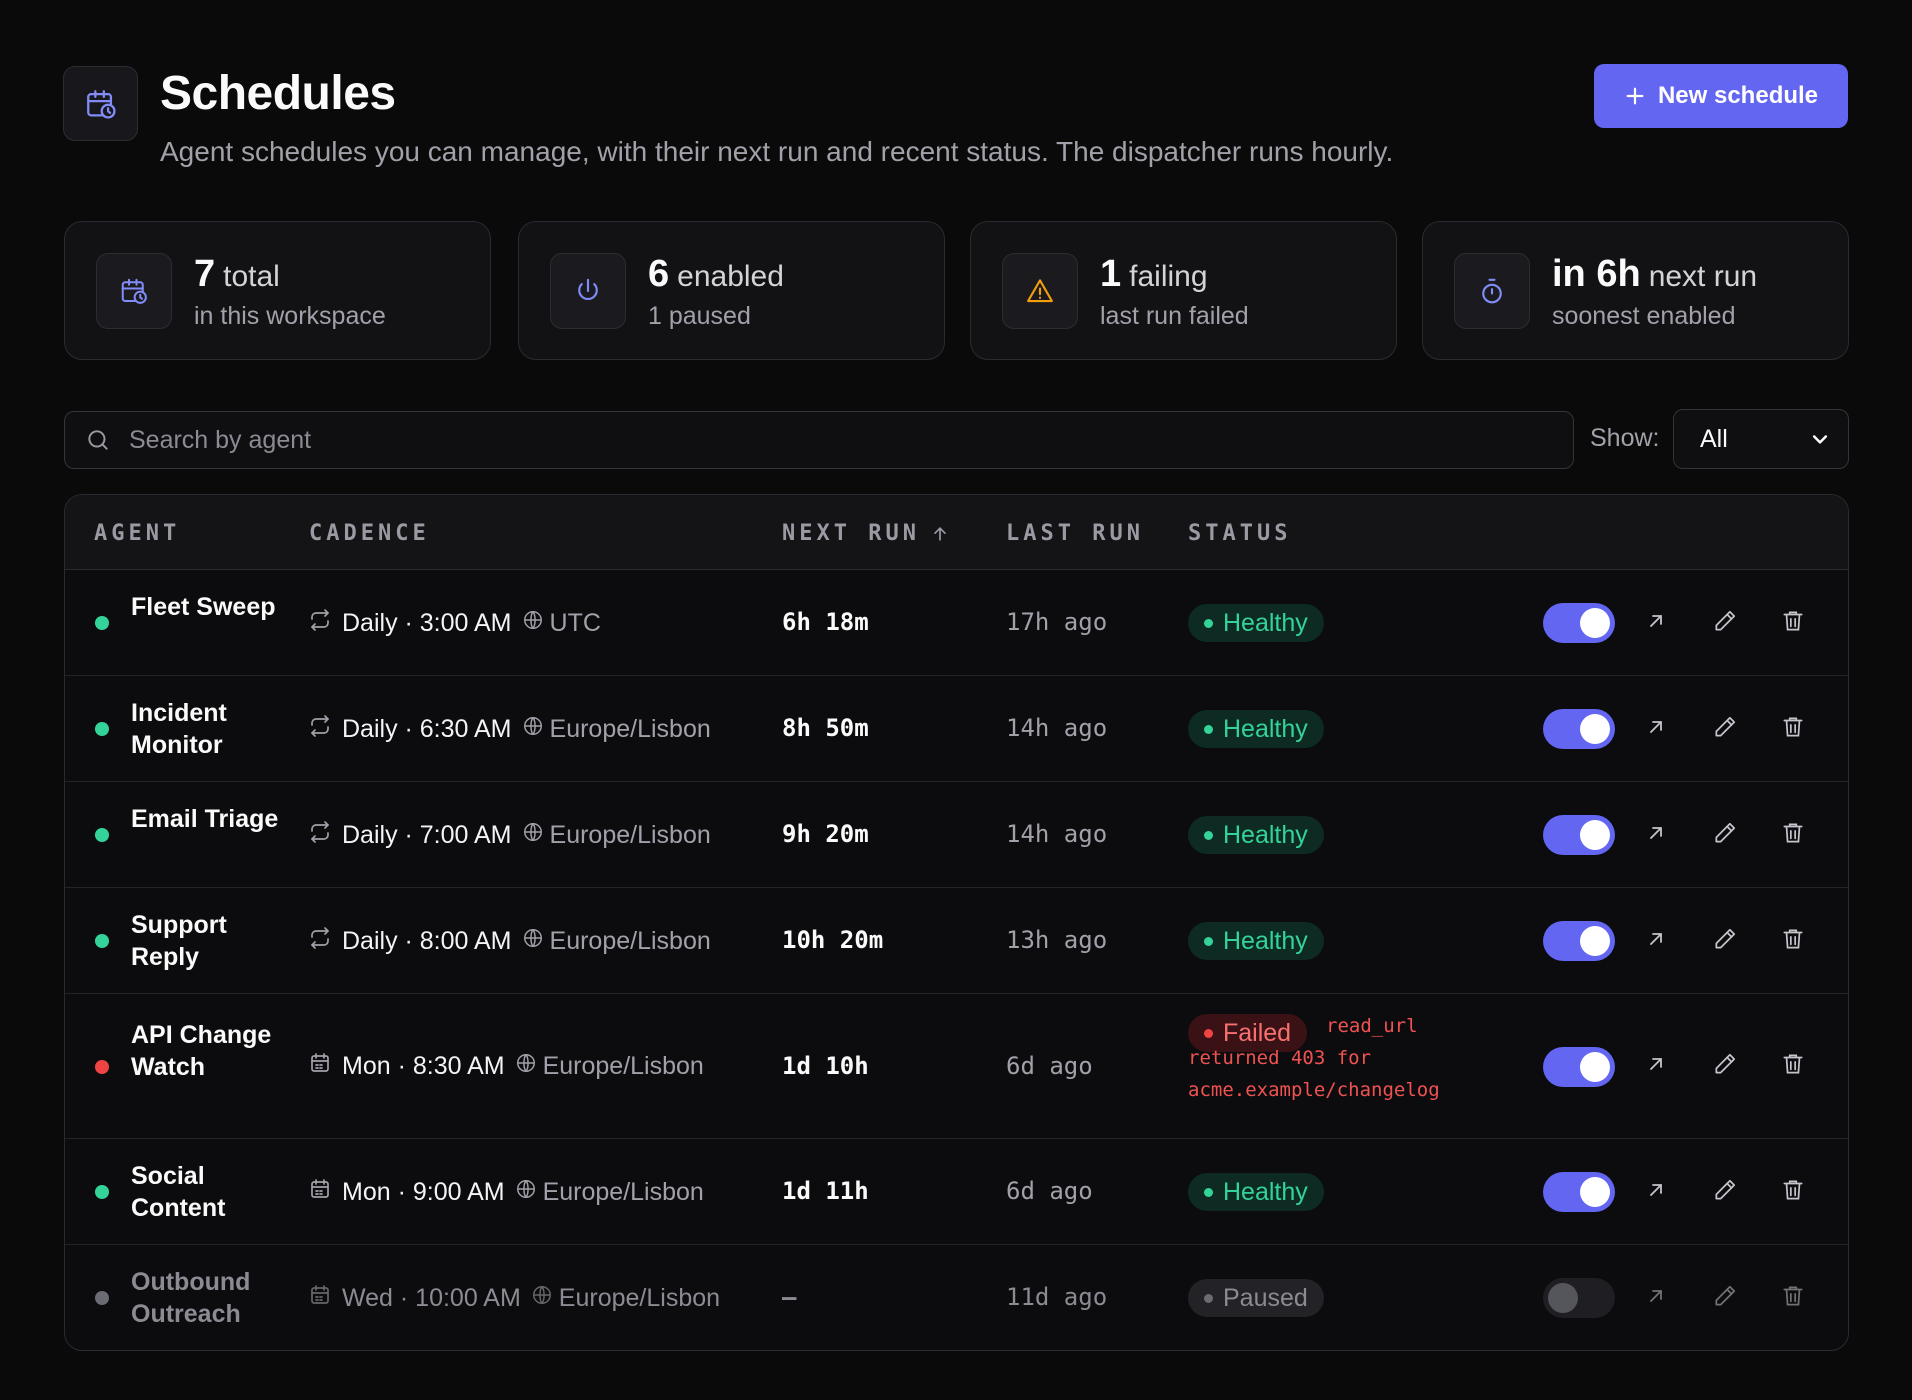 This screenshot has width=1912, height=1400. What do you see at coordinates (1721, 96) in the screenshot?
I see `new-schedule-button: New schedule` at bounding box center [1721, 96].